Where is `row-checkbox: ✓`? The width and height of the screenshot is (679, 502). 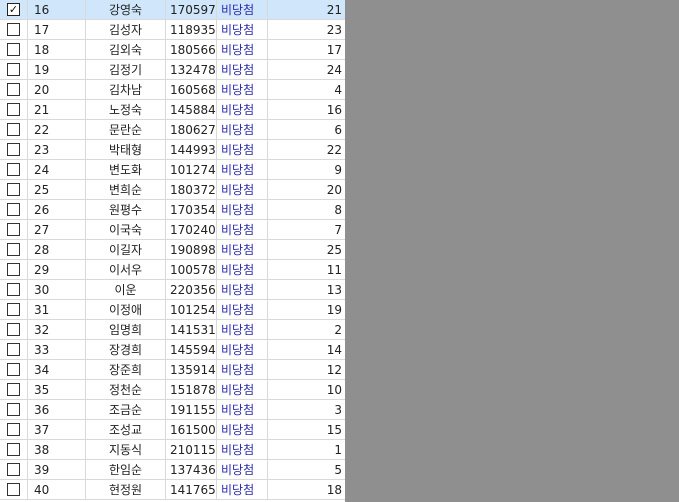 row-checkbox: ✓ is located at coordinates (13, 9).